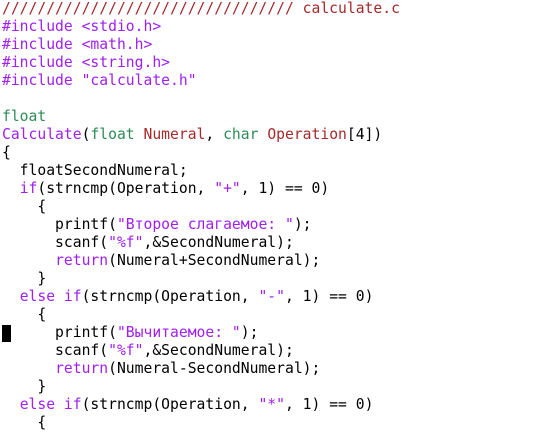 The image size is (537, 437). I want to click on code-token: (Numeral+SecondNumeral);, so click(214, 260).